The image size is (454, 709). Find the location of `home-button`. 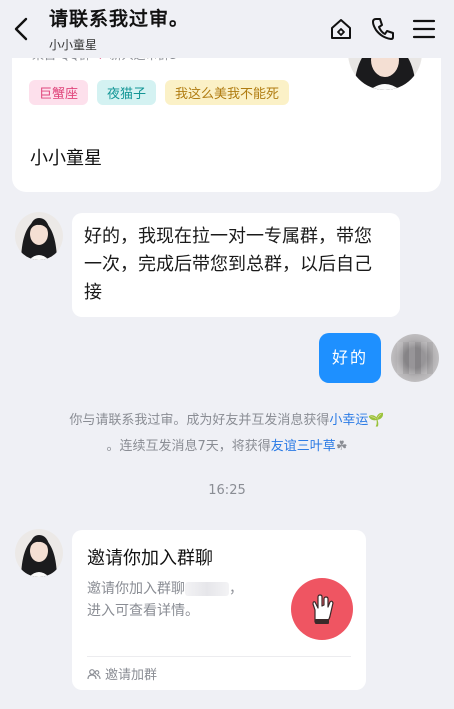

home-button is located at coordinates (341, 29).